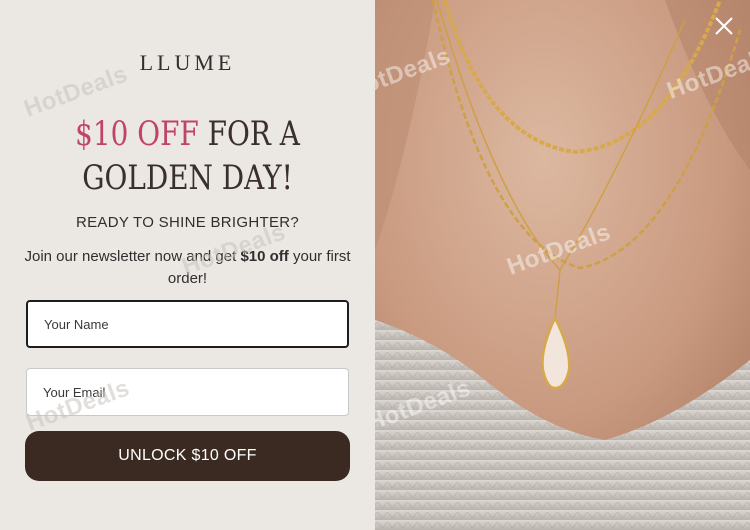  I want to click on description-bold: $10 off, so click(264, 256).